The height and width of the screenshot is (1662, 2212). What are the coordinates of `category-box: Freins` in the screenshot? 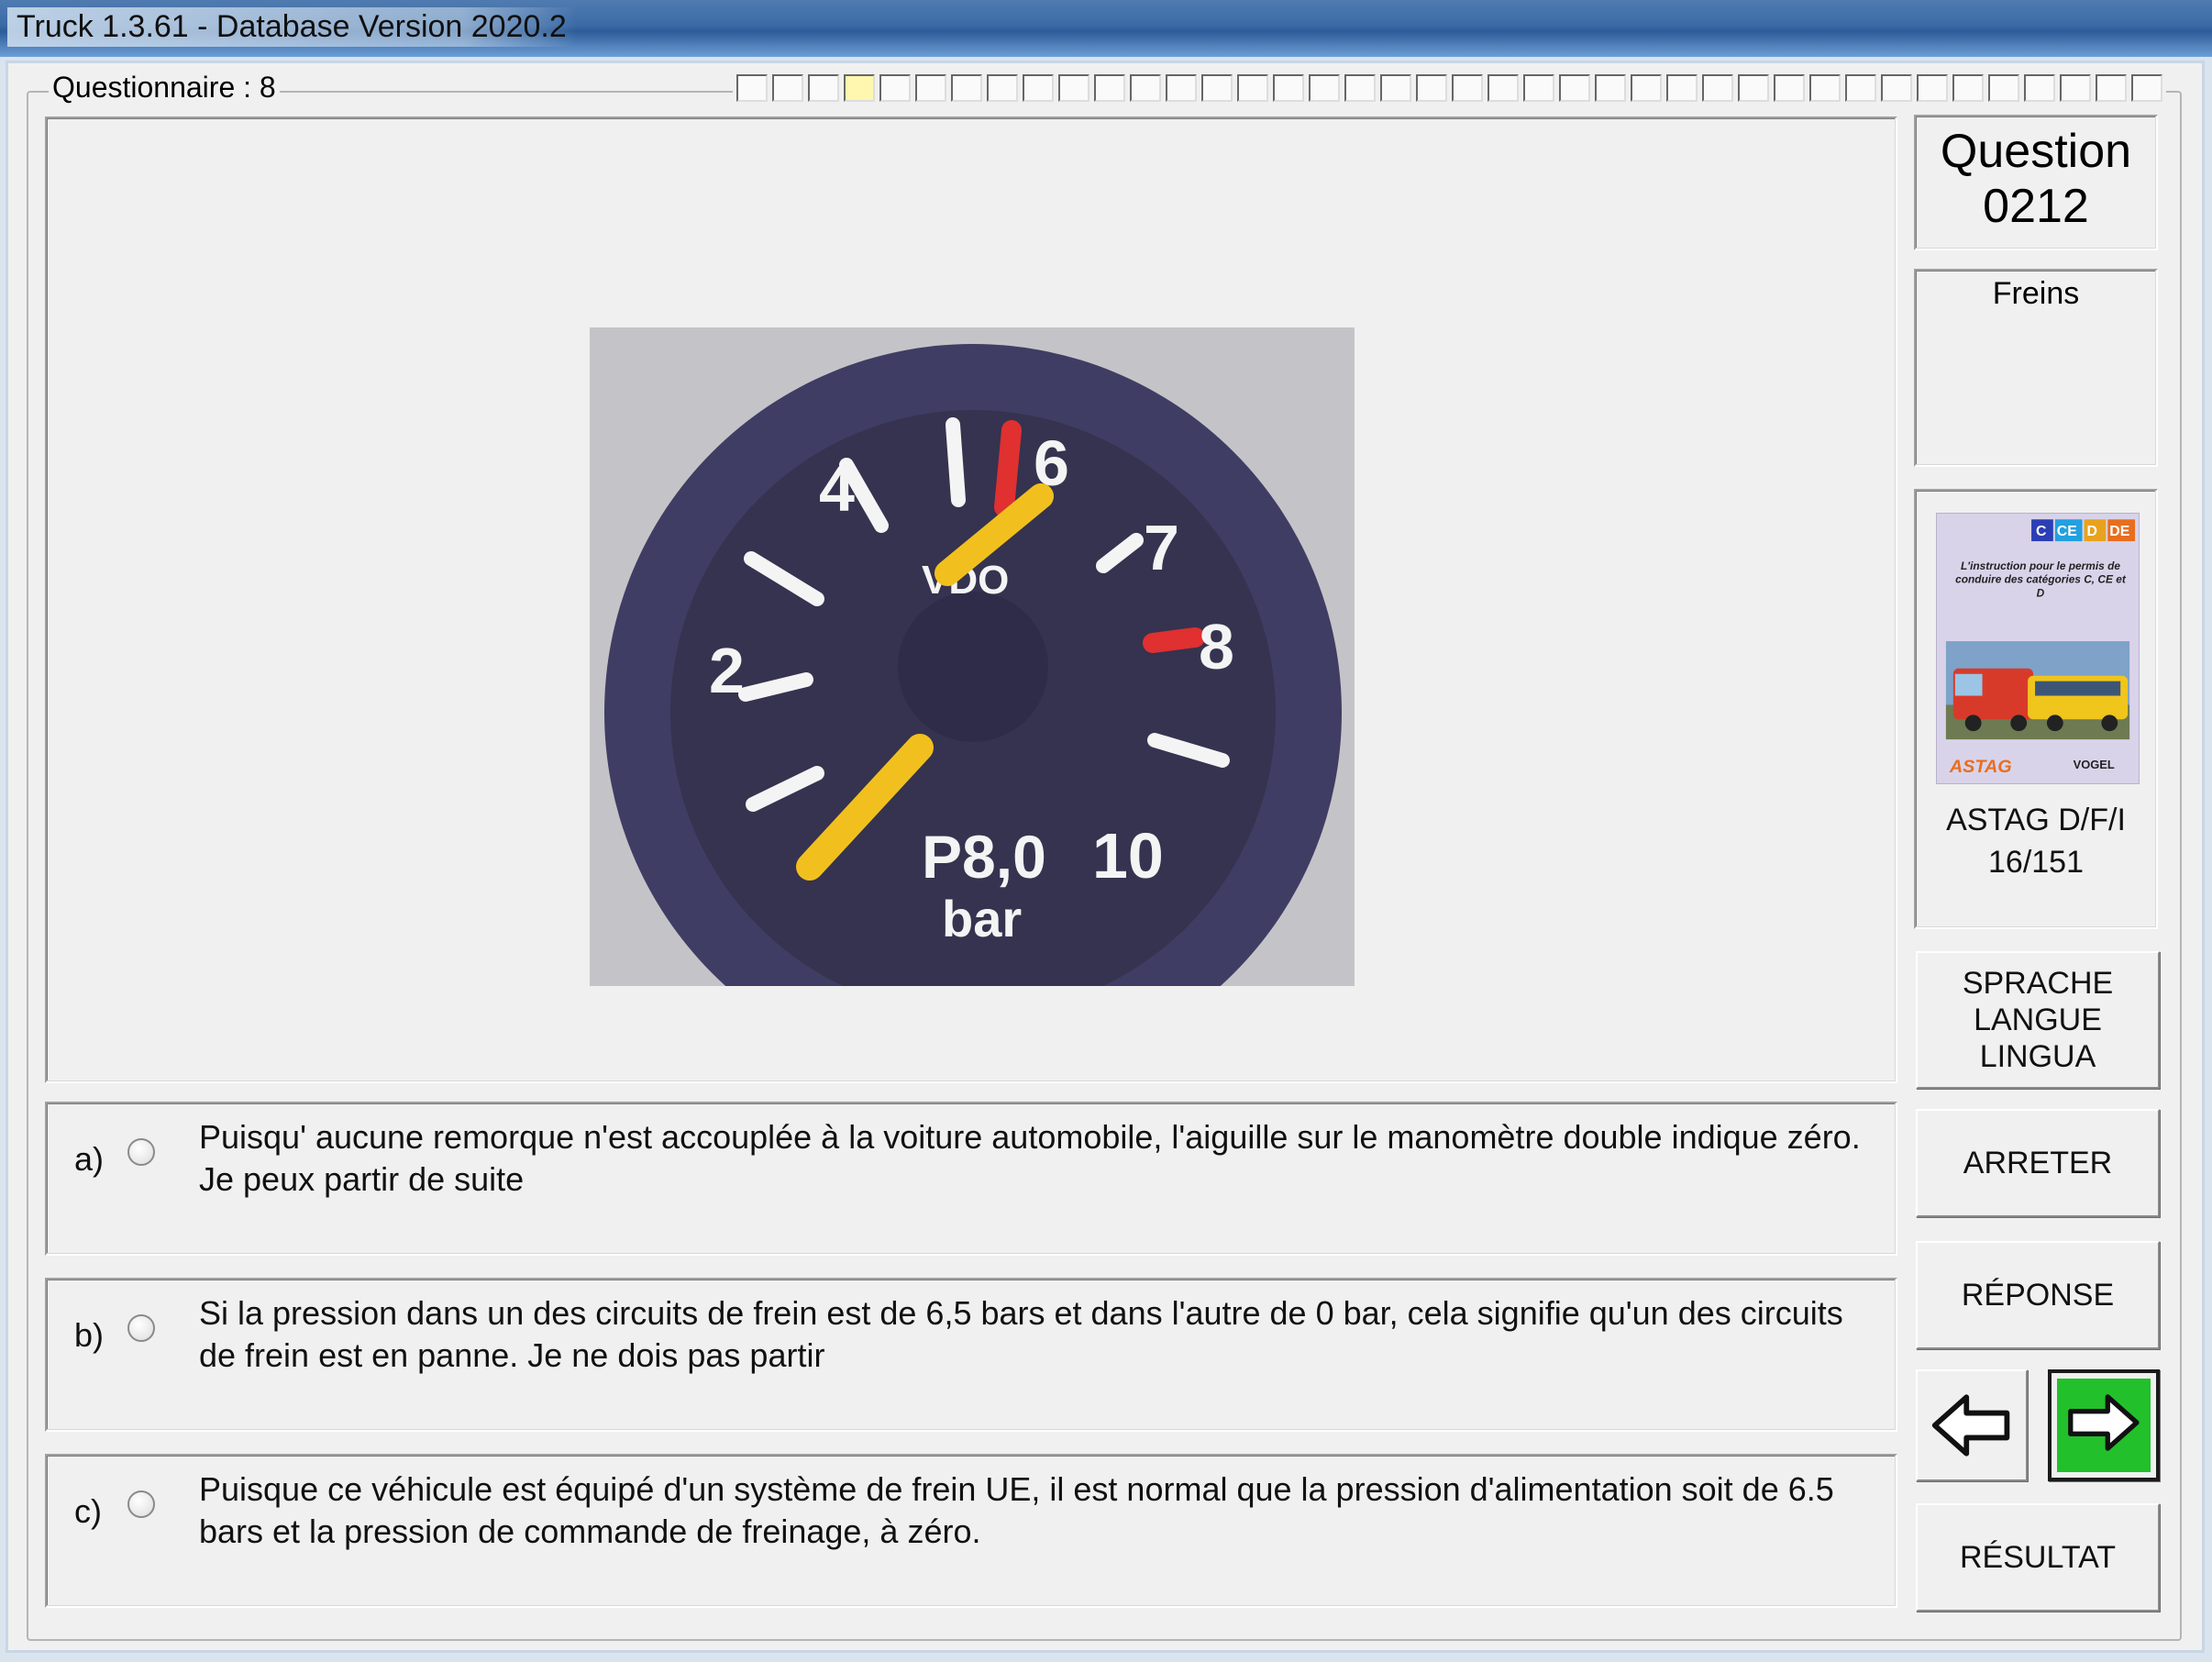 It's located at (2036, 368).